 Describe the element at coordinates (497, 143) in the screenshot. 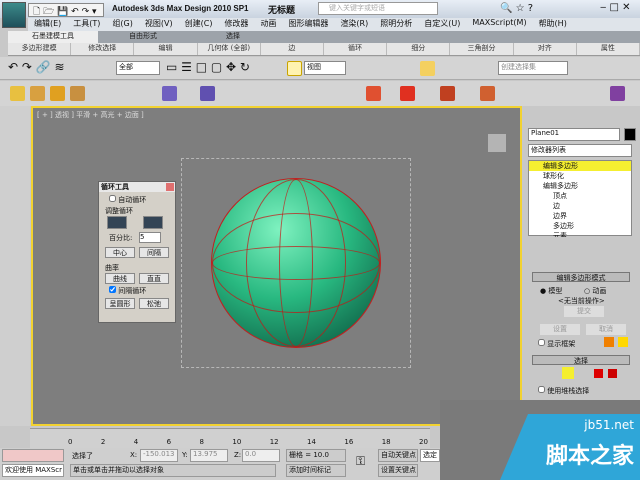

I see `viewcube-icon` at that location.